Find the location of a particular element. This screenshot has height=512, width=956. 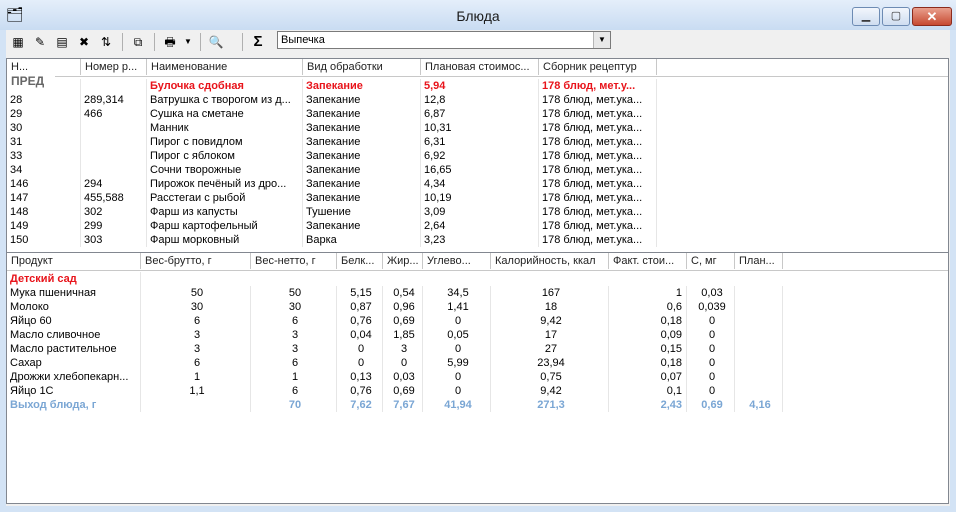

table-row: Сахар 6 6 0 0 5,99 23,94 0,18 0 is located at coordinates (477, 363).